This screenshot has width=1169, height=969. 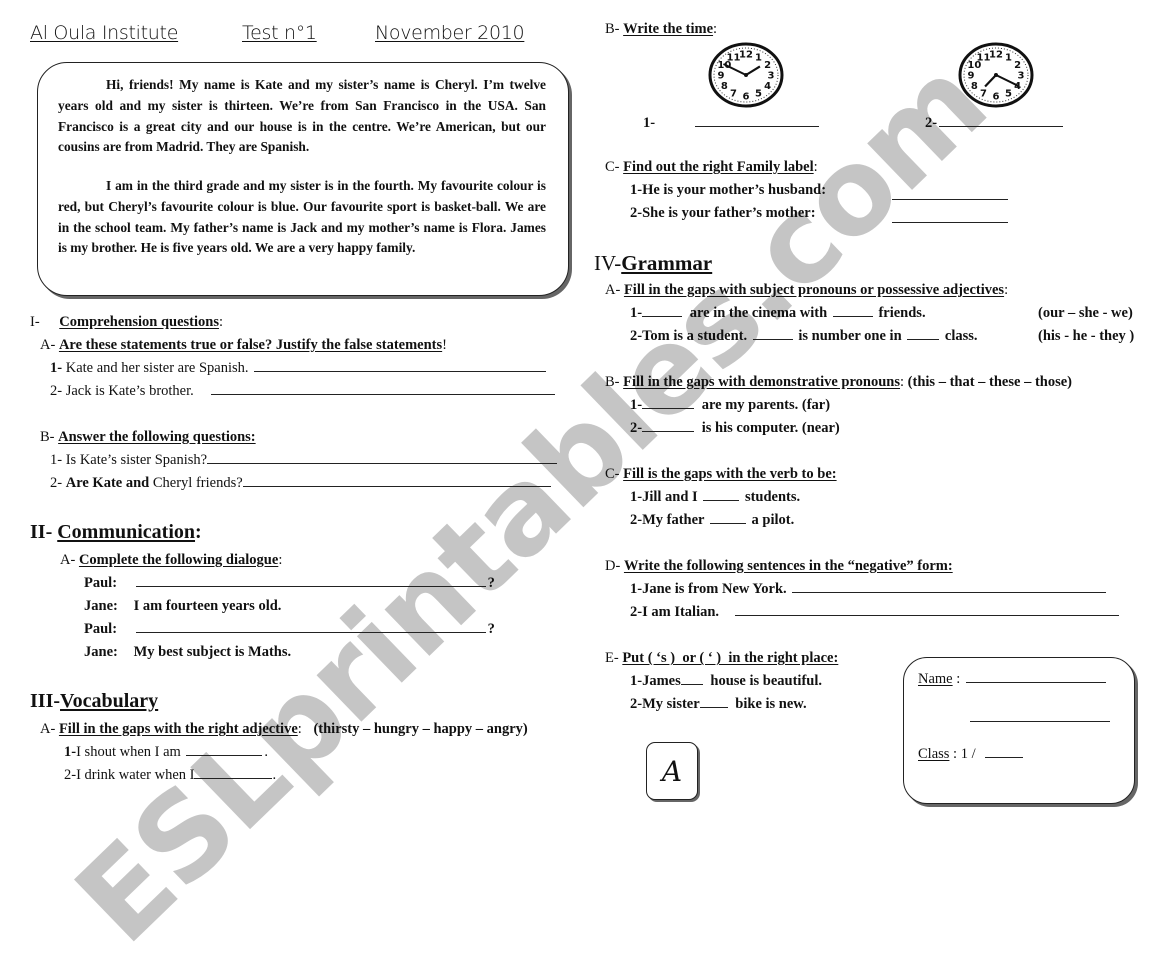 I want to click on class-prefix: 1 /, so click(x=968, y=754).